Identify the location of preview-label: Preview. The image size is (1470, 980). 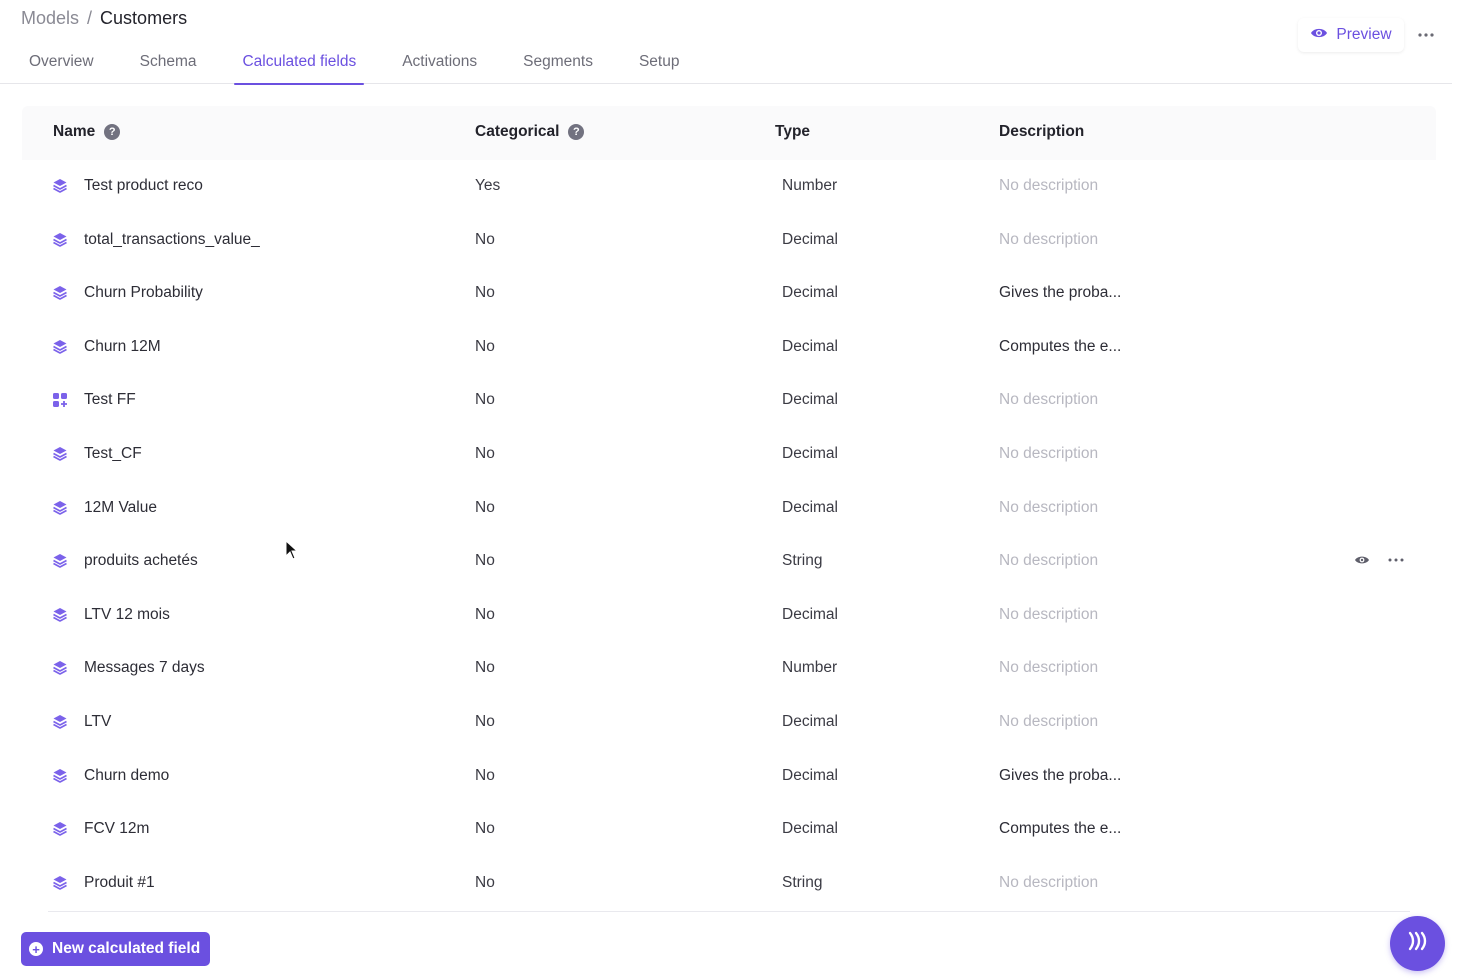
(1364, 34).